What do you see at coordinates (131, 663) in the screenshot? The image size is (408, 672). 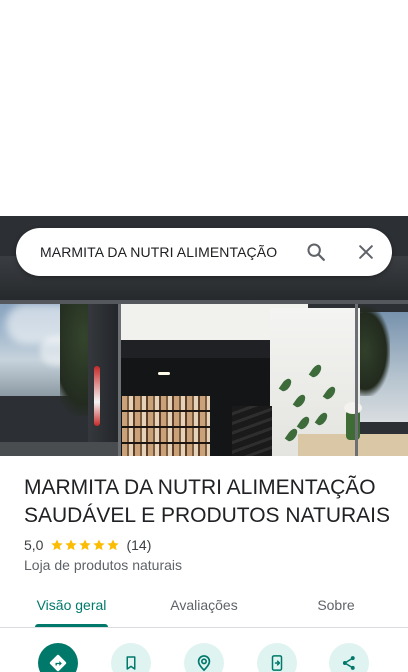 I see `bookmark-icon` at bounding box center [131, 663].